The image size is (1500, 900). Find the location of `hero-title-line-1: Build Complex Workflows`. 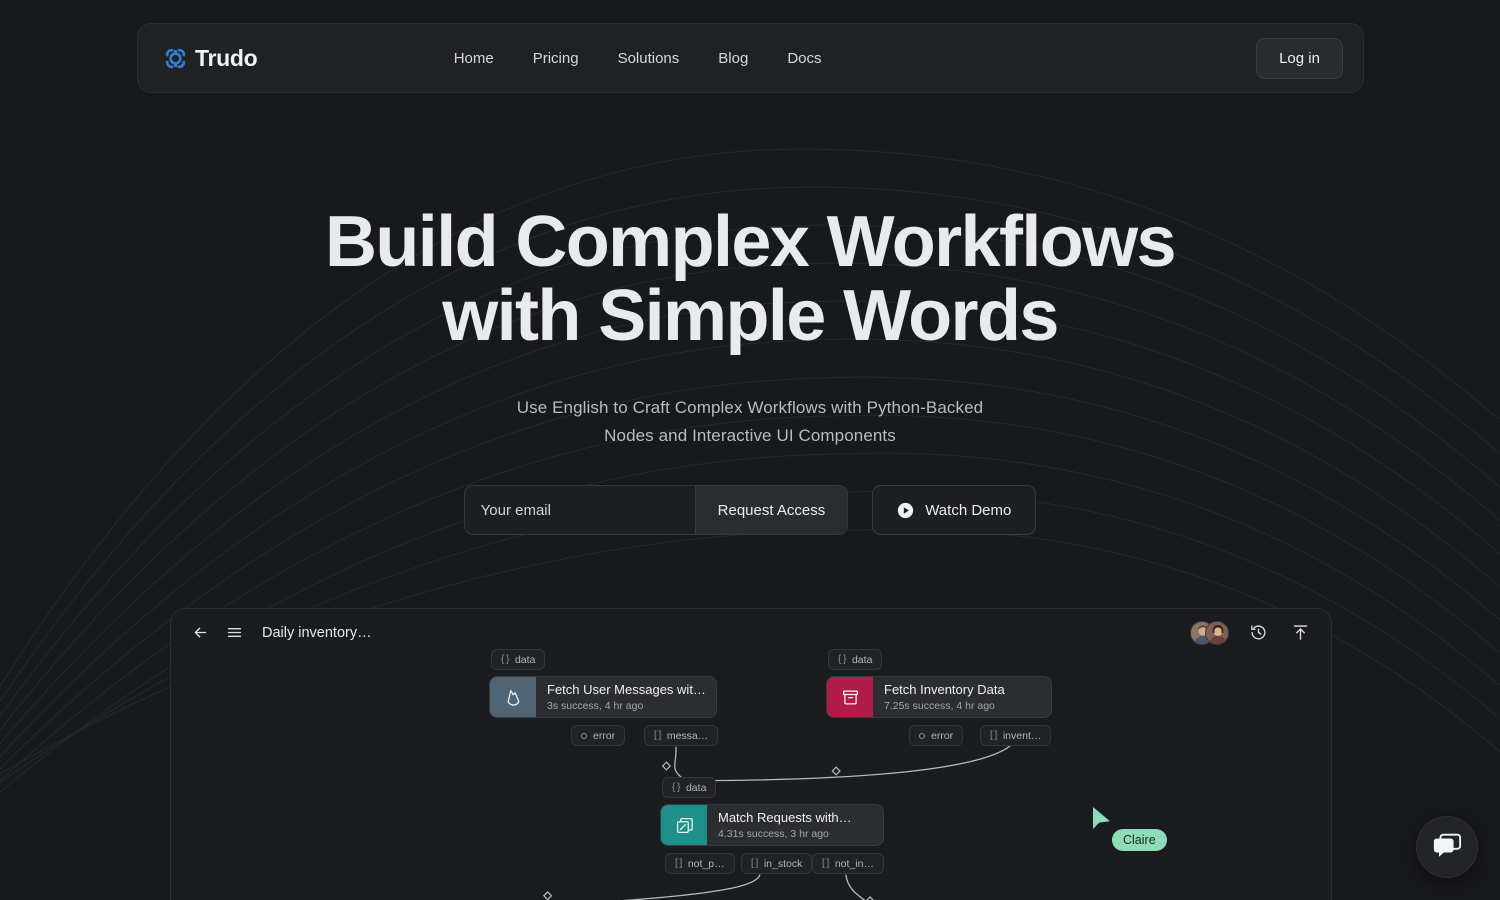

hero-title-line-1: Build Complex Workflows is located at coordinates (751, 242).